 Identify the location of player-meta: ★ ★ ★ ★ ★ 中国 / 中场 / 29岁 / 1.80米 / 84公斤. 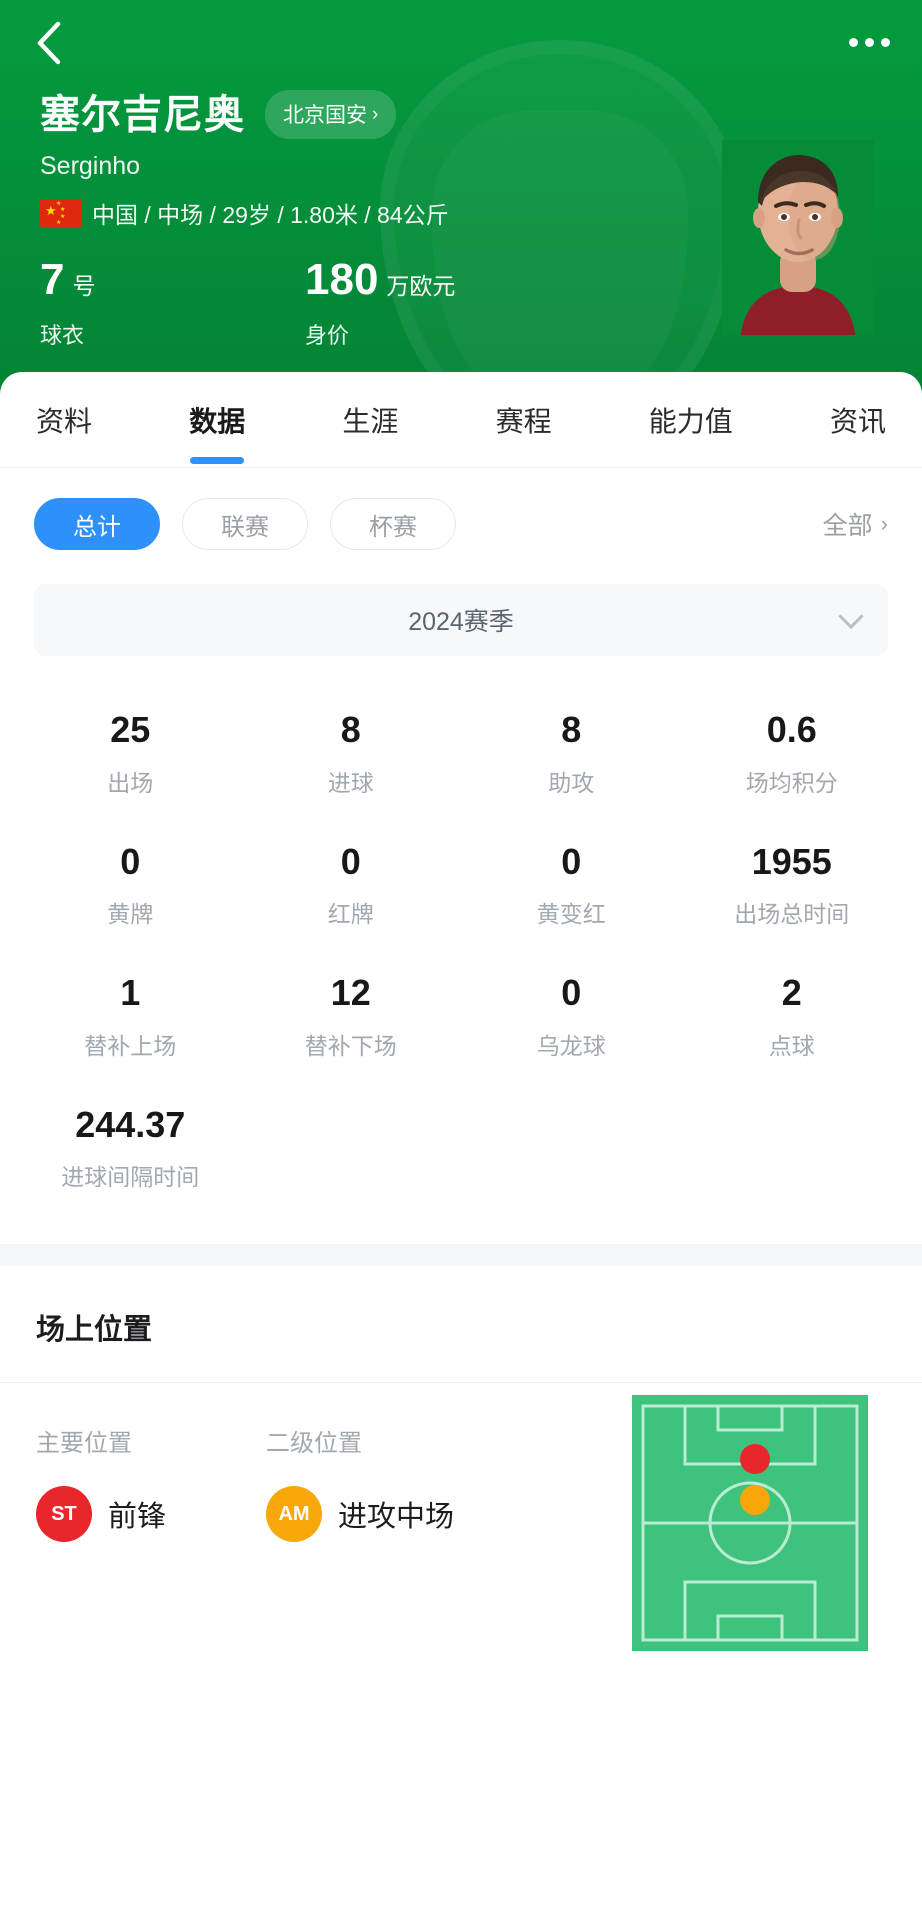
(244, 213).